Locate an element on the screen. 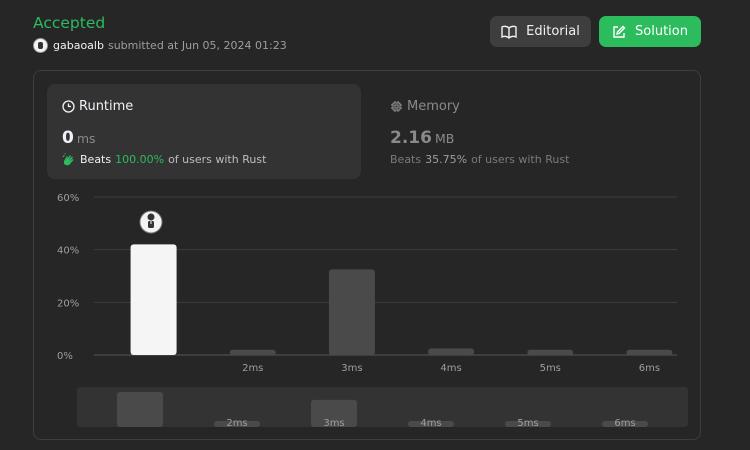  user-avatar is located at coordinates (40, 45).